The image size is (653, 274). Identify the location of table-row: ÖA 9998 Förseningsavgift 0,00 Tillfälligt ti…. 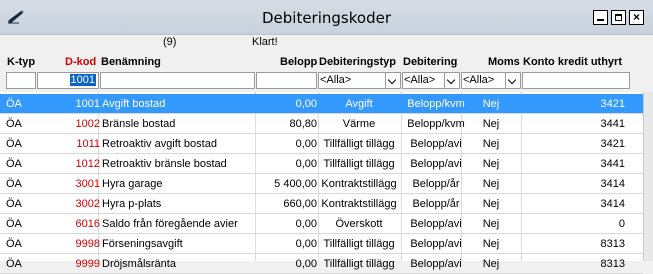
(321, 244).